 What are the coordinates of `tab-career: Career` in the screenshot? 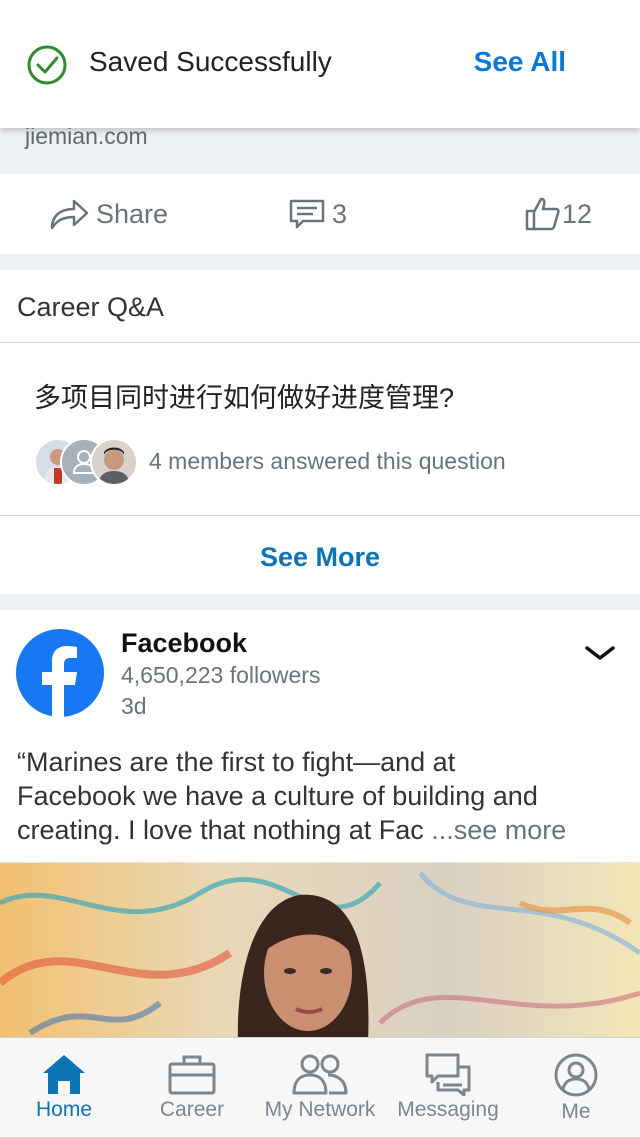 It's located at (192, 1087).